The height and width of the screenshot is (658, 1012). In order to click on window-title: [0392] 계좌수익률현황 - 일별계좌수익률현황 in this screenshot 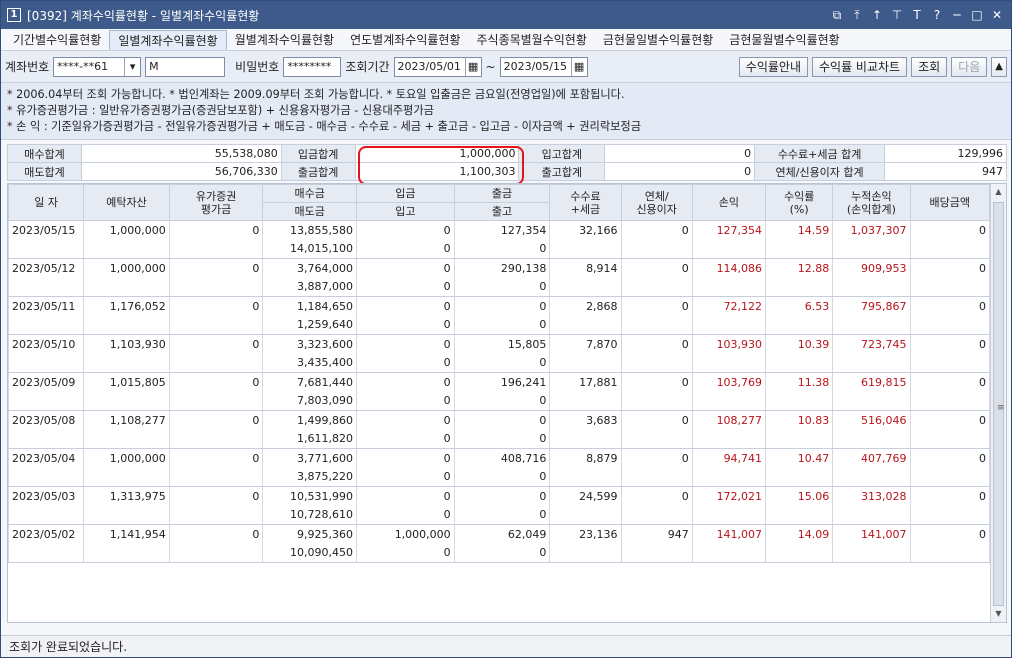, I will do `click(143, 15)`.